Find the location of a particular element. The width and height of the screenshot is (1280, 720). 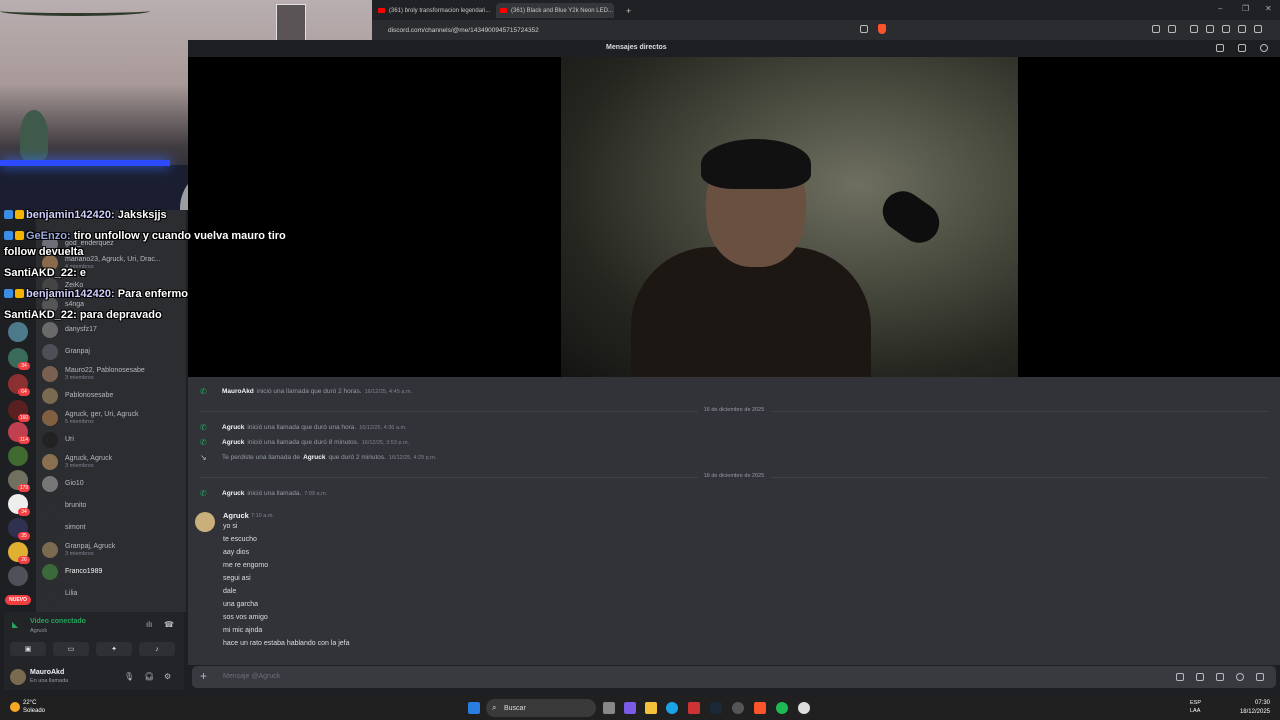

gift-icon is located at coordinates (1180, 677).